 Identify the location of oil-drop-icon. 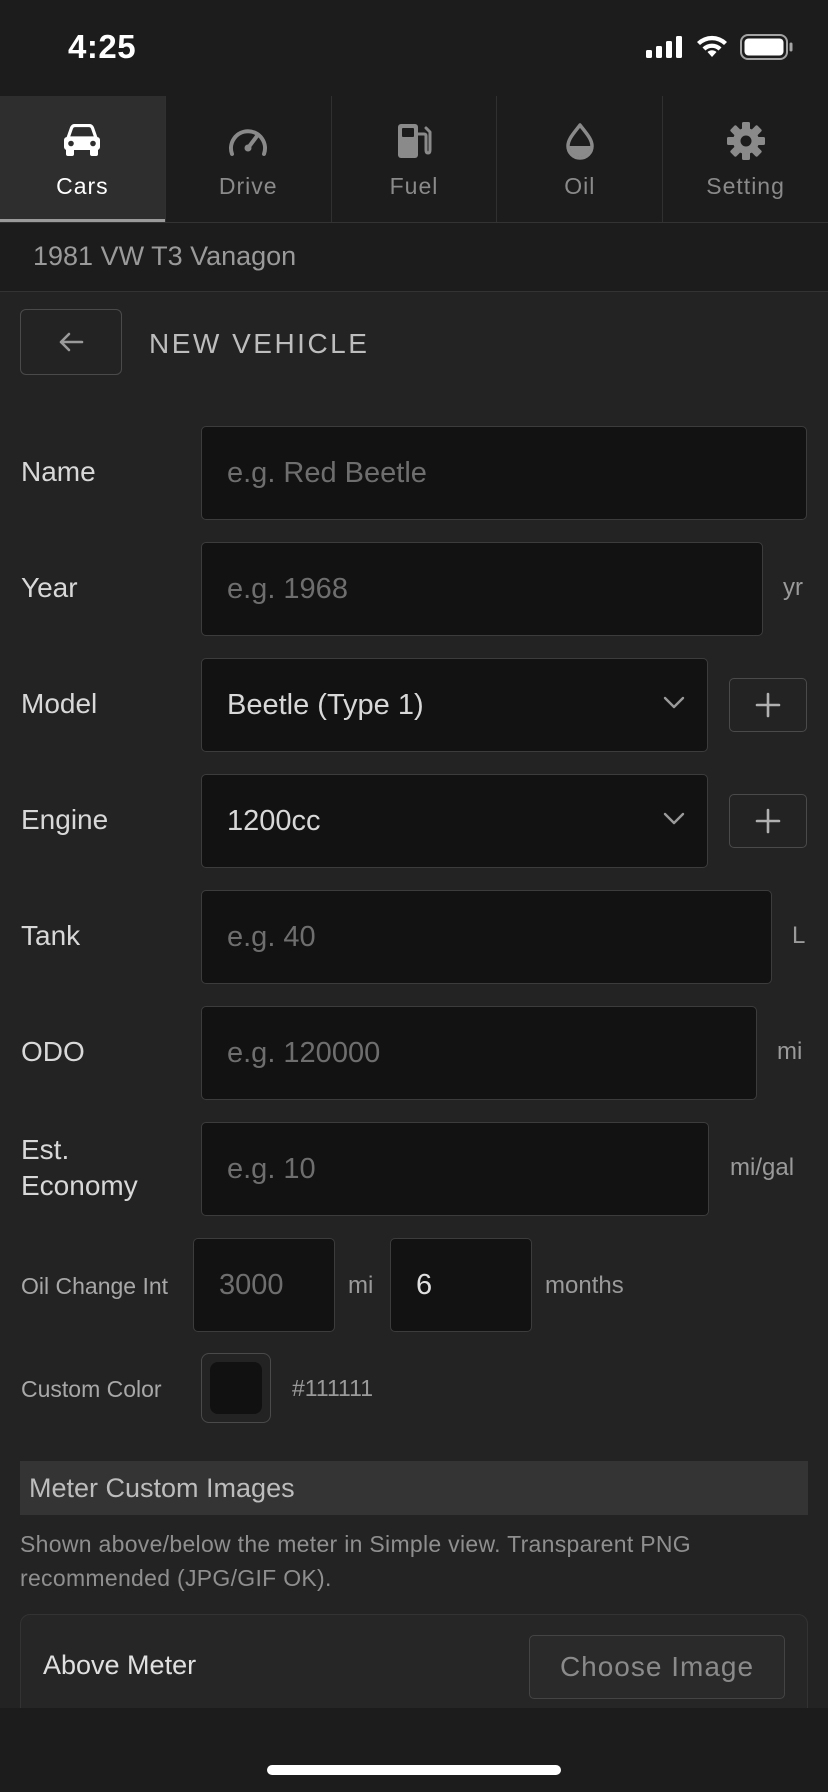
(580, 141).